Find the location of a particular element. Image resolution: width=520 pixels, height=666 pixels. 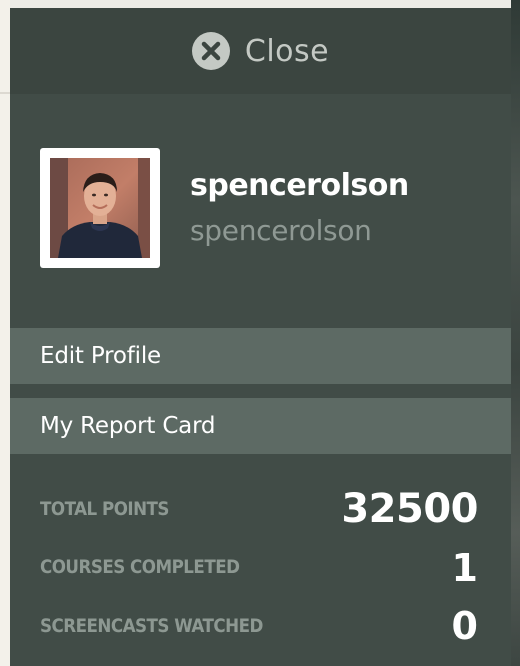

background-page-strip is located at coordinates (5, 333).